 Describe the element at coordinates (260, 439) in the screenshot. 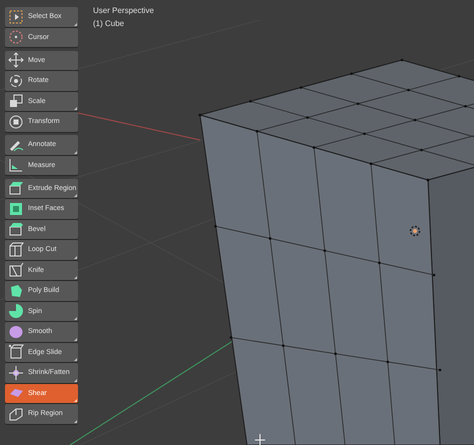

I see `crosshair-icon` at that location.